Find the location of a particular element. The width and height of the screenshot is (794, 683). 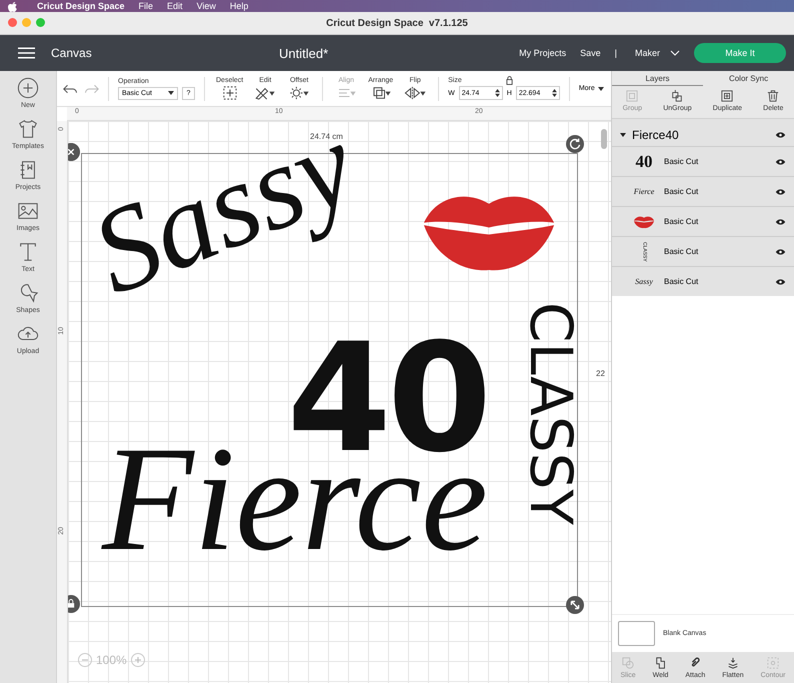

width-dimension: 24.74 cm is located at coordinates (326, 136).